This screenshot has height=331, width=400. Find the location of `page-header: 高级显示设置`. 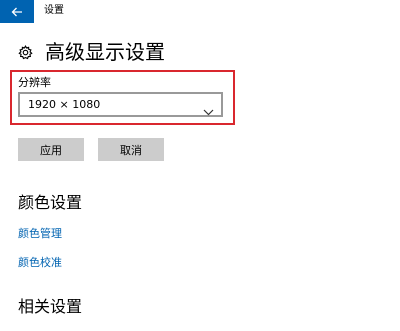

page-header: 高级显示设置 is located at coordinates (91, 52).